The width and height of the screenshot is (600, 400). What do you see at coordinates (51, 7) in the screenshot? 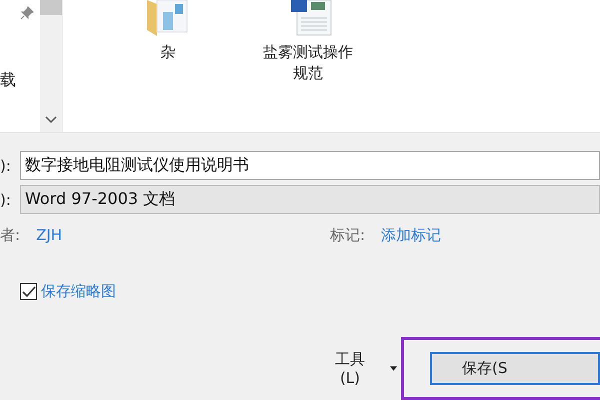
I see `scrollbar-thumb` at bounding box center [51, 7].